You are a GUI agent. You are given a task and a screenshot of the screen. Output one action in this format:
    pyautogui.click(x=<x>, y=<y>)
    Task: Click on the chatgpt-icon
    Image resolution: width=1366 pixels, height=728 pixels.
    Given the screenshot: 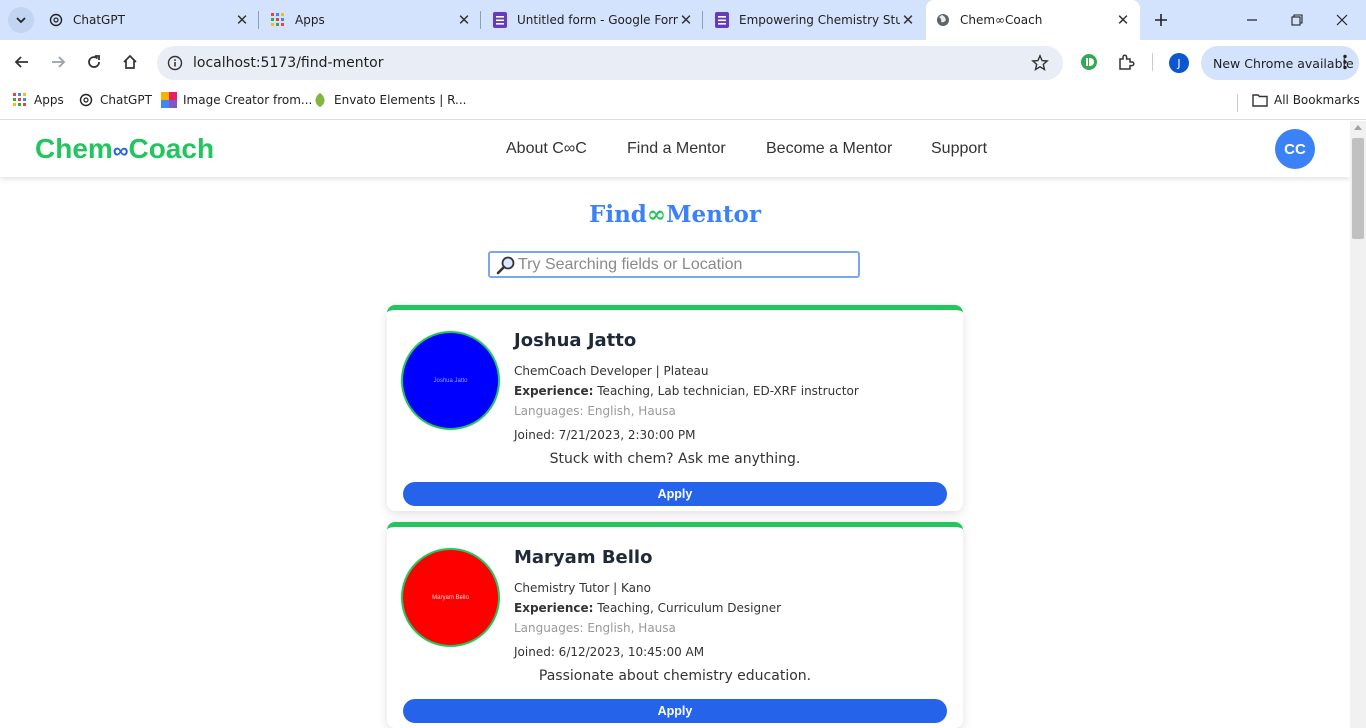 What is the action you would take?
    pyautogui.click(x=56, y=20)
    